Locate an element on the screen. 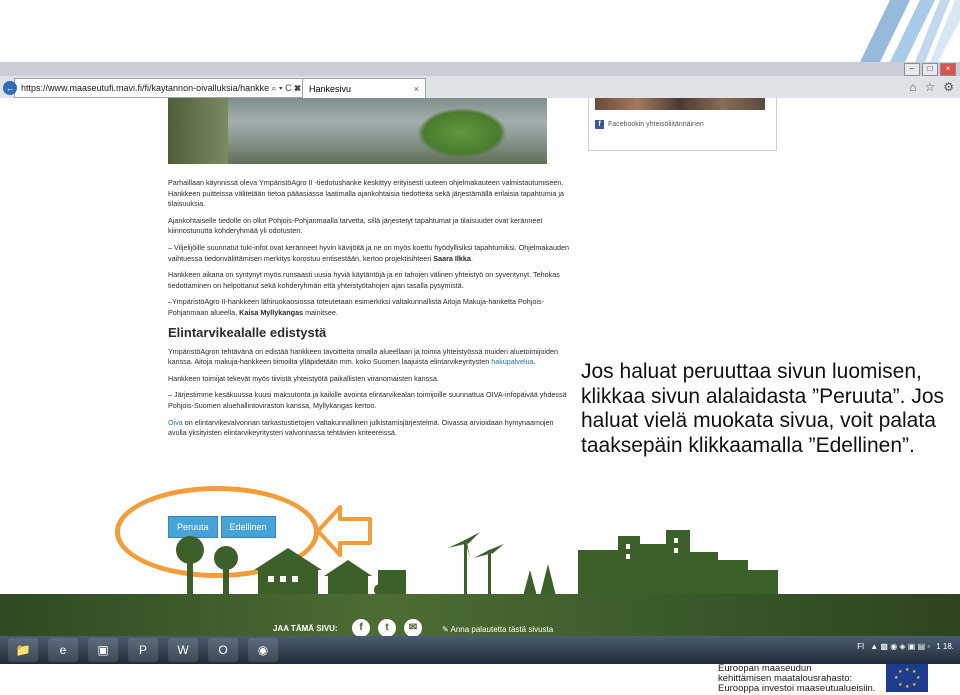 This screenshot has width=960, height=695. feedback-link-text: Anna palautetta tästä sivusta is located at coordinates (501, 629).